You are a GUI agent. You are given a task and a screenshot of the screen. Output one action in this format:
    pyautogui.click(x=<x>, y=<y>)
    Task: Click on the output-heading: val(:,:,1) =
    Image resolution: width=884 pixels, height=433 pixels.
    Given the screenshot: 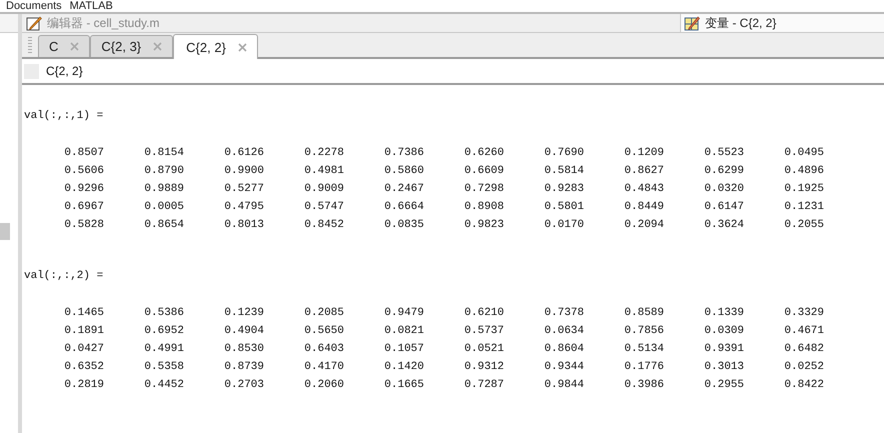 What is the action you would take?
    pyautogui.click(x=64, y=116)
    